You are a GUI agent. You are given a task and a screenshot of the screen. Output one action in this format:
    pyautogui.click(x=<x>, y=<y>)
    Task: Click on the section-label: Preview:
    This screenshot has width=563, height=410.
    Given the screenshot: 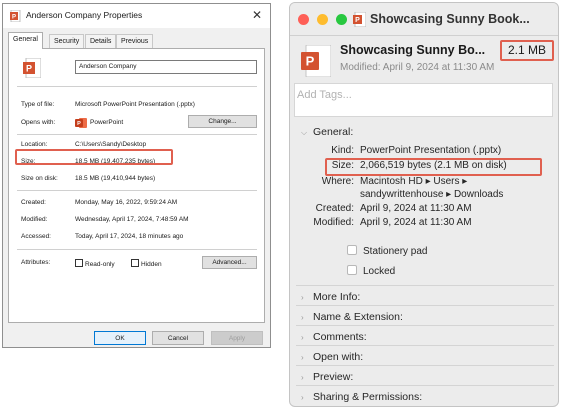 What is the action you would take?
    pyautogui.click(x=333, y=377)
    